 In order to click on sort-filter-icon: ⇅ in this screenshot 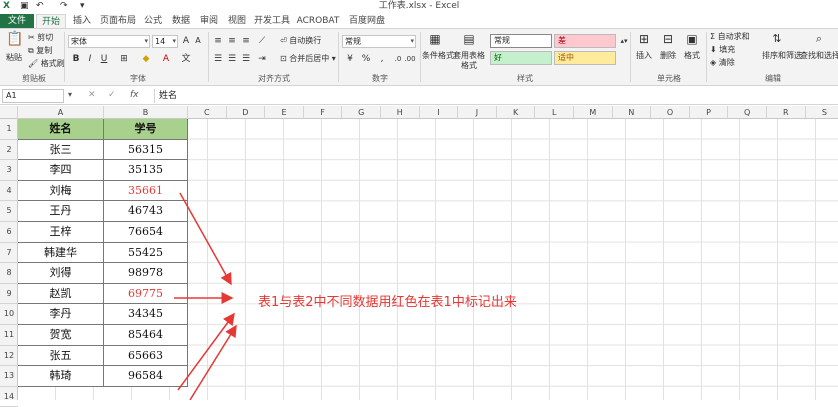, I will do `click(777, 41)`.